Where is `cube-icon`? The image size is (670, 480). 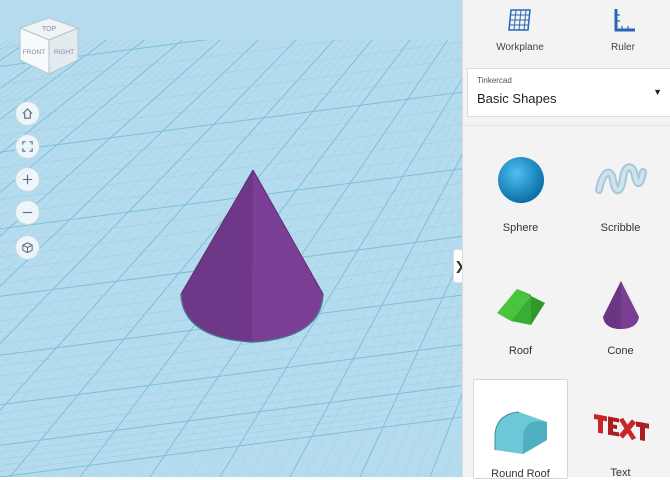 cube-icon is located at coordinates (27, 248).